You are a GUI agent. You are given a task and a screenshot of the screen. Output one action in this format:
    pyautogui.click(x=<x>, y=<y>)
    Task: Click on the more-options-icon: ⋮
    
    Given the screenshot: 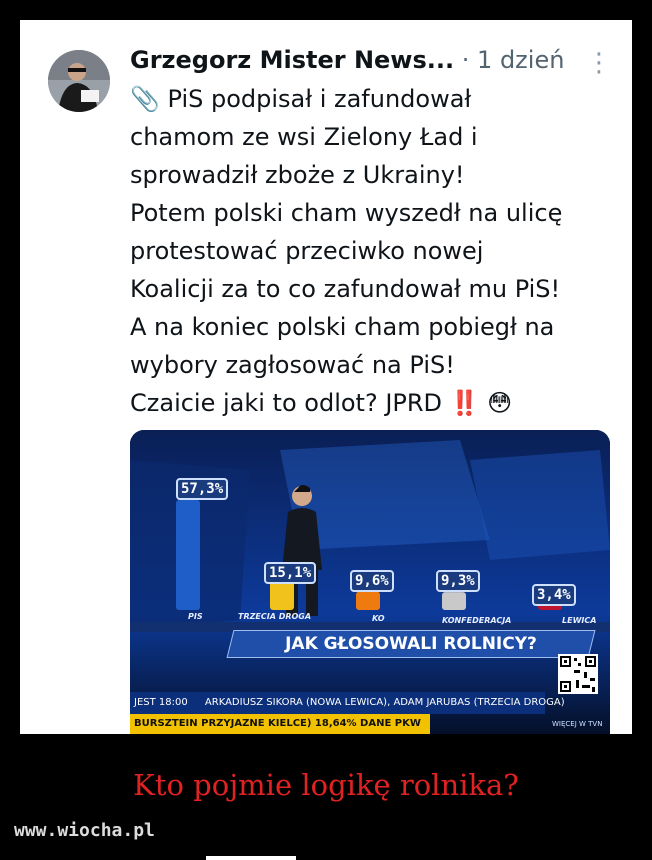 What is the action you would take?
    pyautogui.click(x=599, y=63)
    